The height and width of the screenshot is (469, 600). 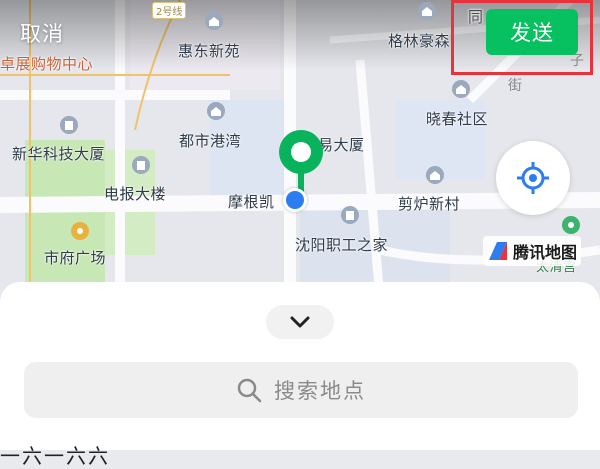 I want to click on locate-me-button, so click(x=533, y=178).